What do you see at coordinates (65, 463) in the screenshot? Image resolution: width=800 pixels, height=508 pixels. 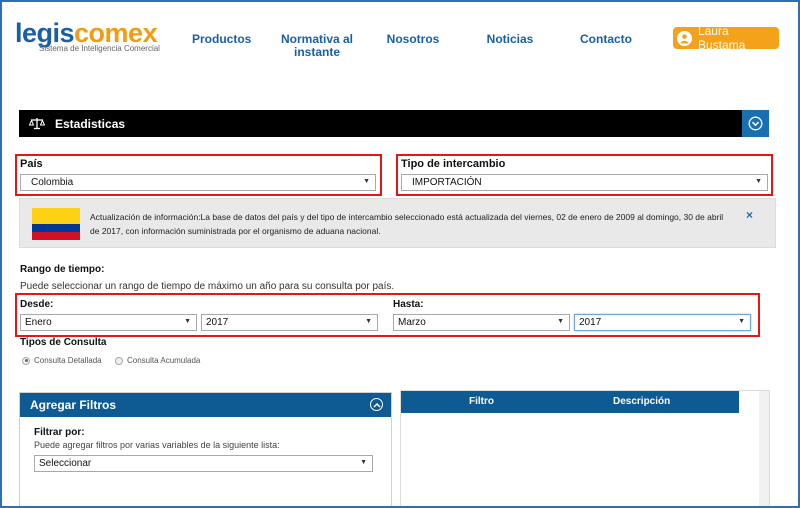 I see `filter-variable-value: Seleccionar` at bounding box center [65, 463].